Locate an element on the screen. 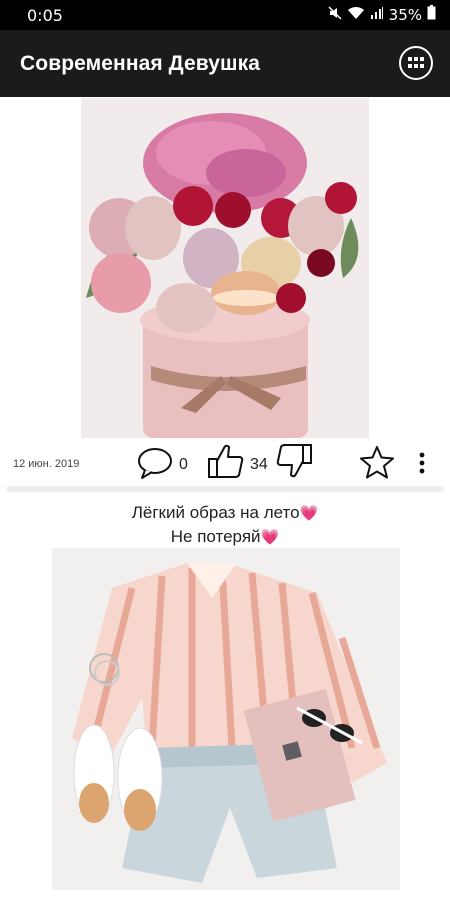 The width and height of the screenshot is (450, 900). status-icons: 35% is located at coordinates (382, 14).